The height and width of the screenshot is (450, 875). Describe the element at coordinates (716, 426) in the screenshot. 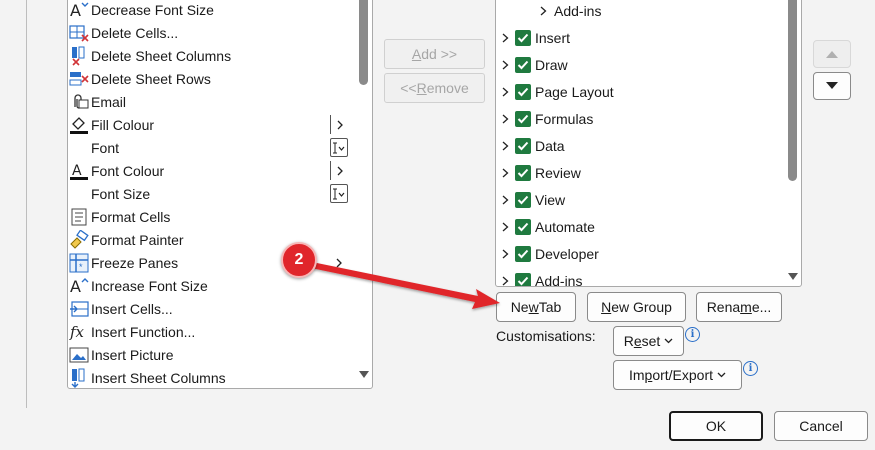

I see `ok-button: OK` at that location.